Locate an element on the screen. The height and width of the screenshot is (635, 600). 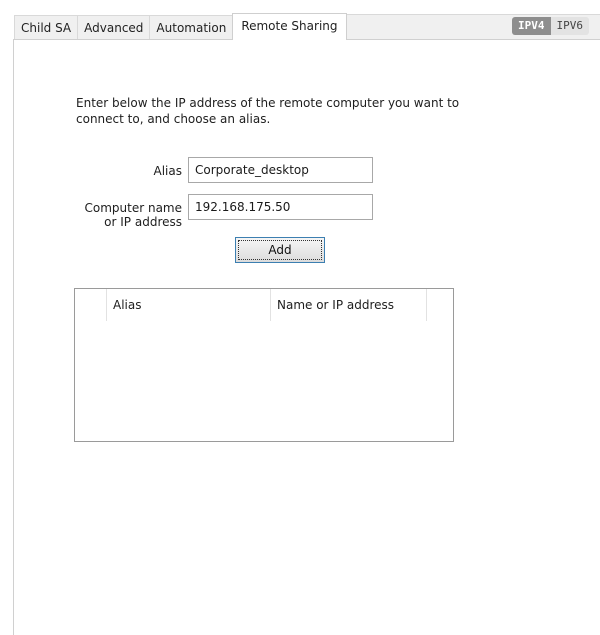
address-input is located at coordinates (280, 207).